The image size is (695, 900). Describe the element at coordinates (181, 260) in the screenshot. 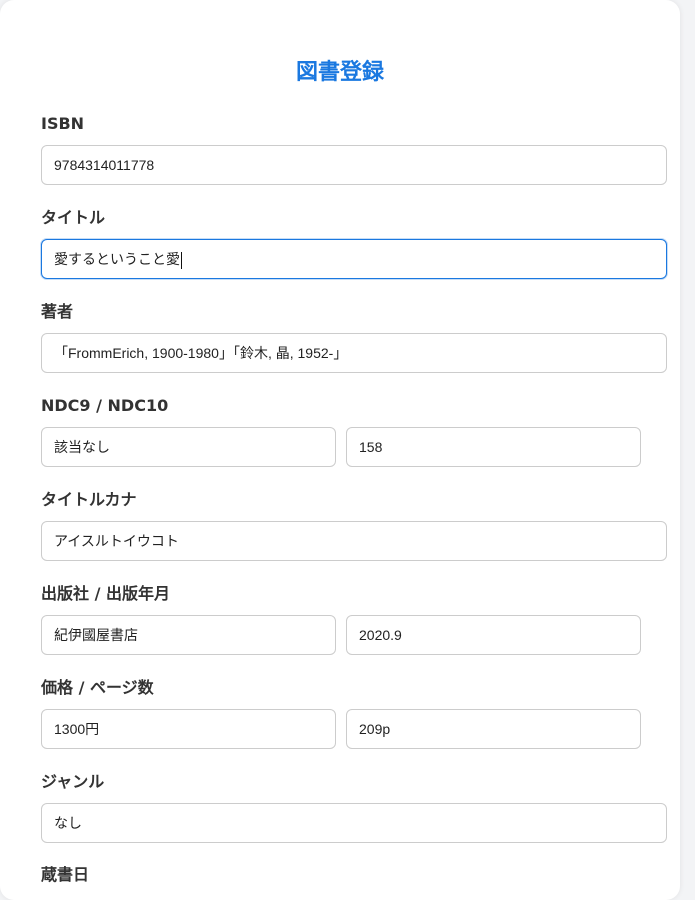

I see `text-caret` at that location.